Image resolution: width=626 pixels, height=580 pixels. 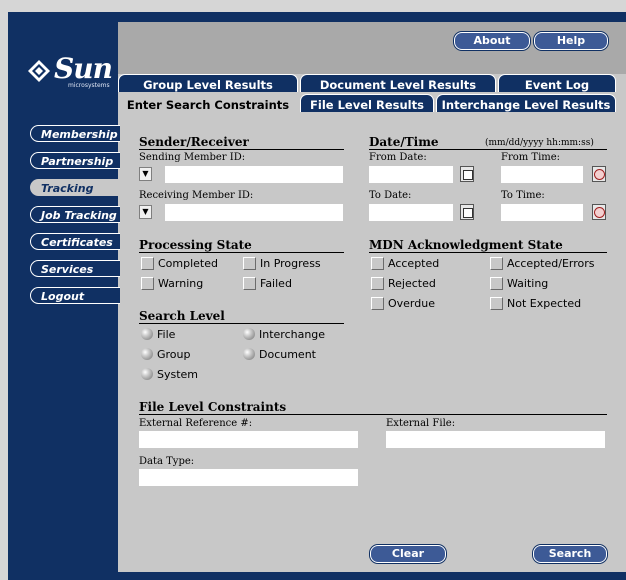 I want to click on tab-group-level-results: Group Level Results, so click(x=208, y=83).